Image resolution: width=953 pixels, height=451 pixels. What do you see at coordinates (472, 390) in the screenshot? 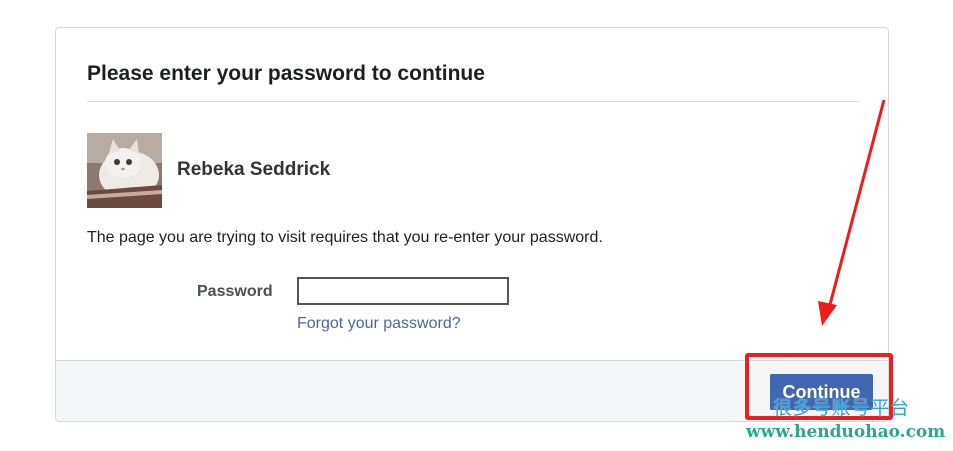
I see `dialog-footer: Continue` at bounding box center [472, 390].